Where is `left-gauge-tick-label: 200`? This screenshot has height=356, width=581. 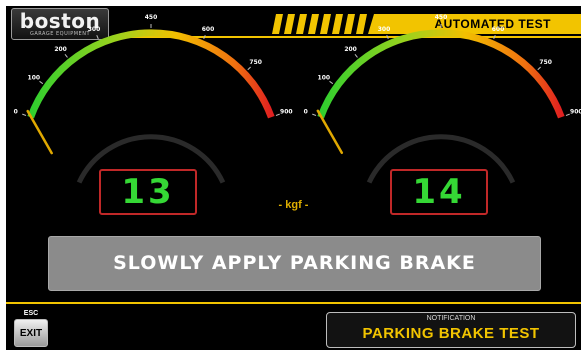
left-gauge-tick-label: 200 is located at coordinates (60, 49).